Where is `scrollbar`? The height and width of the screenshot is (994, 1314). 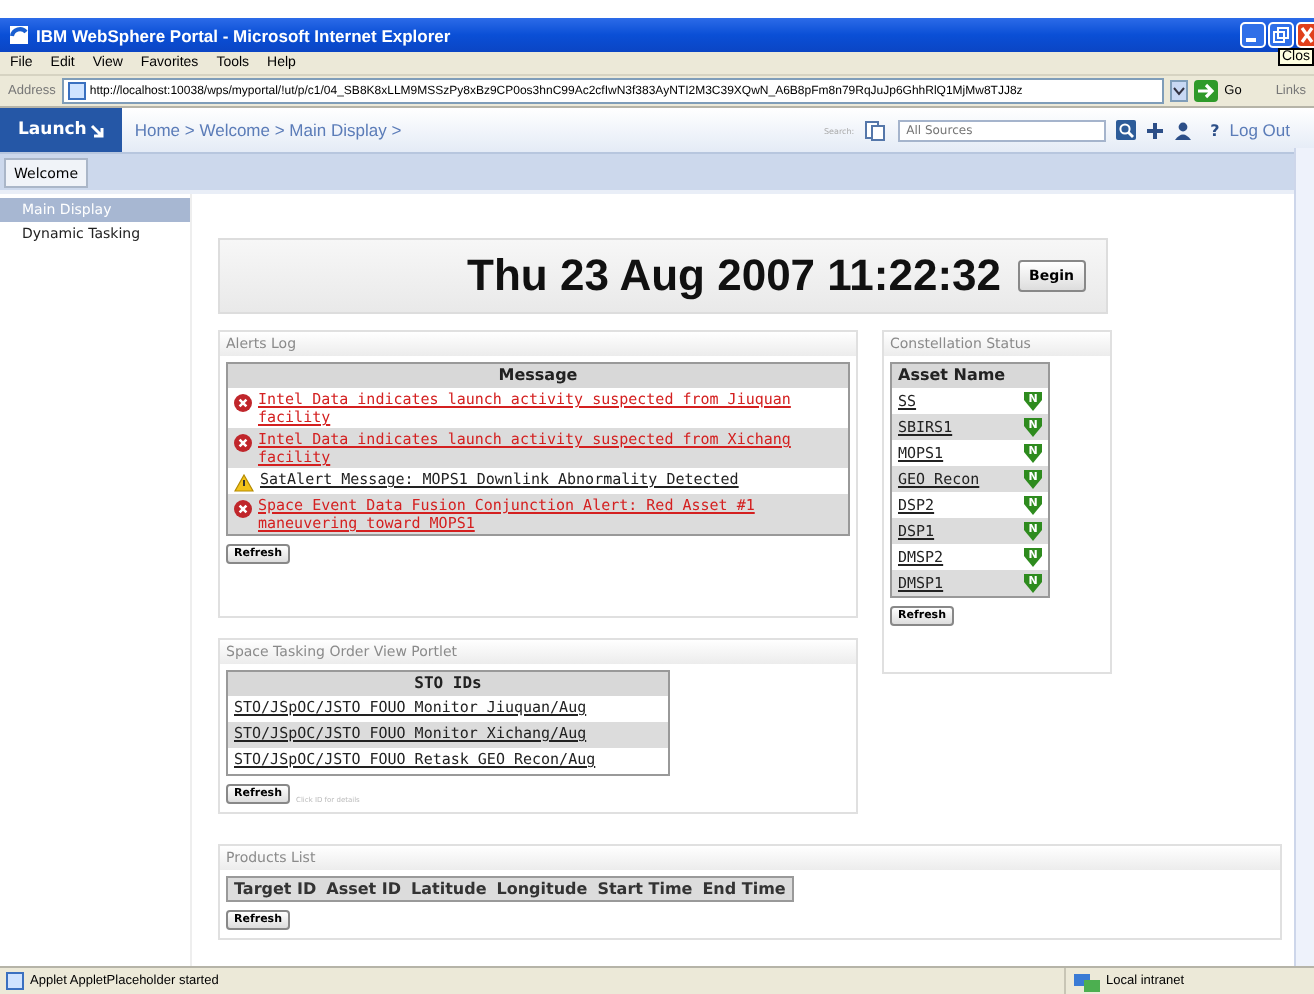
scrollbar is located at coordinates (1304, 557).